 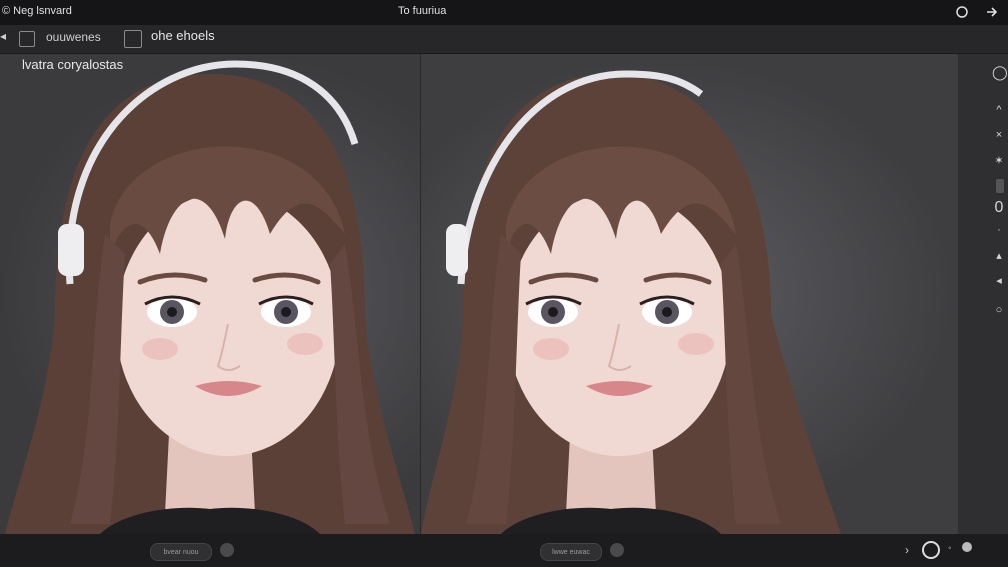 What do you see at coordinates (73, 37) in the screenshot?
I see `toolbar-item-1: ouuwenes` at bounding box center [73, 37].